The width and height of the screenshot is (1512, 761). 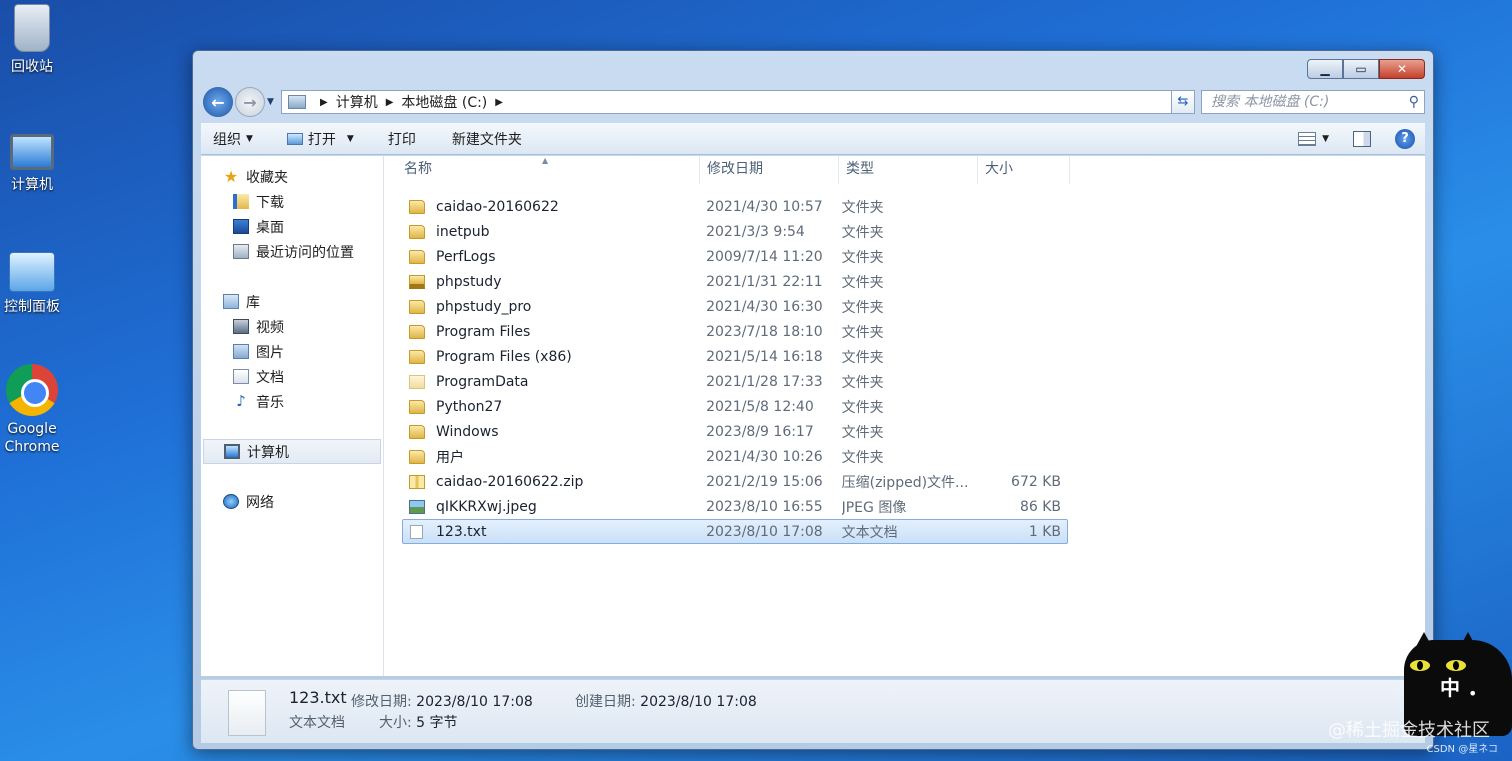 I want to click on file-row: qIKKRXwj.jpeg 2023/8/10 16:55 JPEG 图像 86 KB, so click(x=735, y=506).